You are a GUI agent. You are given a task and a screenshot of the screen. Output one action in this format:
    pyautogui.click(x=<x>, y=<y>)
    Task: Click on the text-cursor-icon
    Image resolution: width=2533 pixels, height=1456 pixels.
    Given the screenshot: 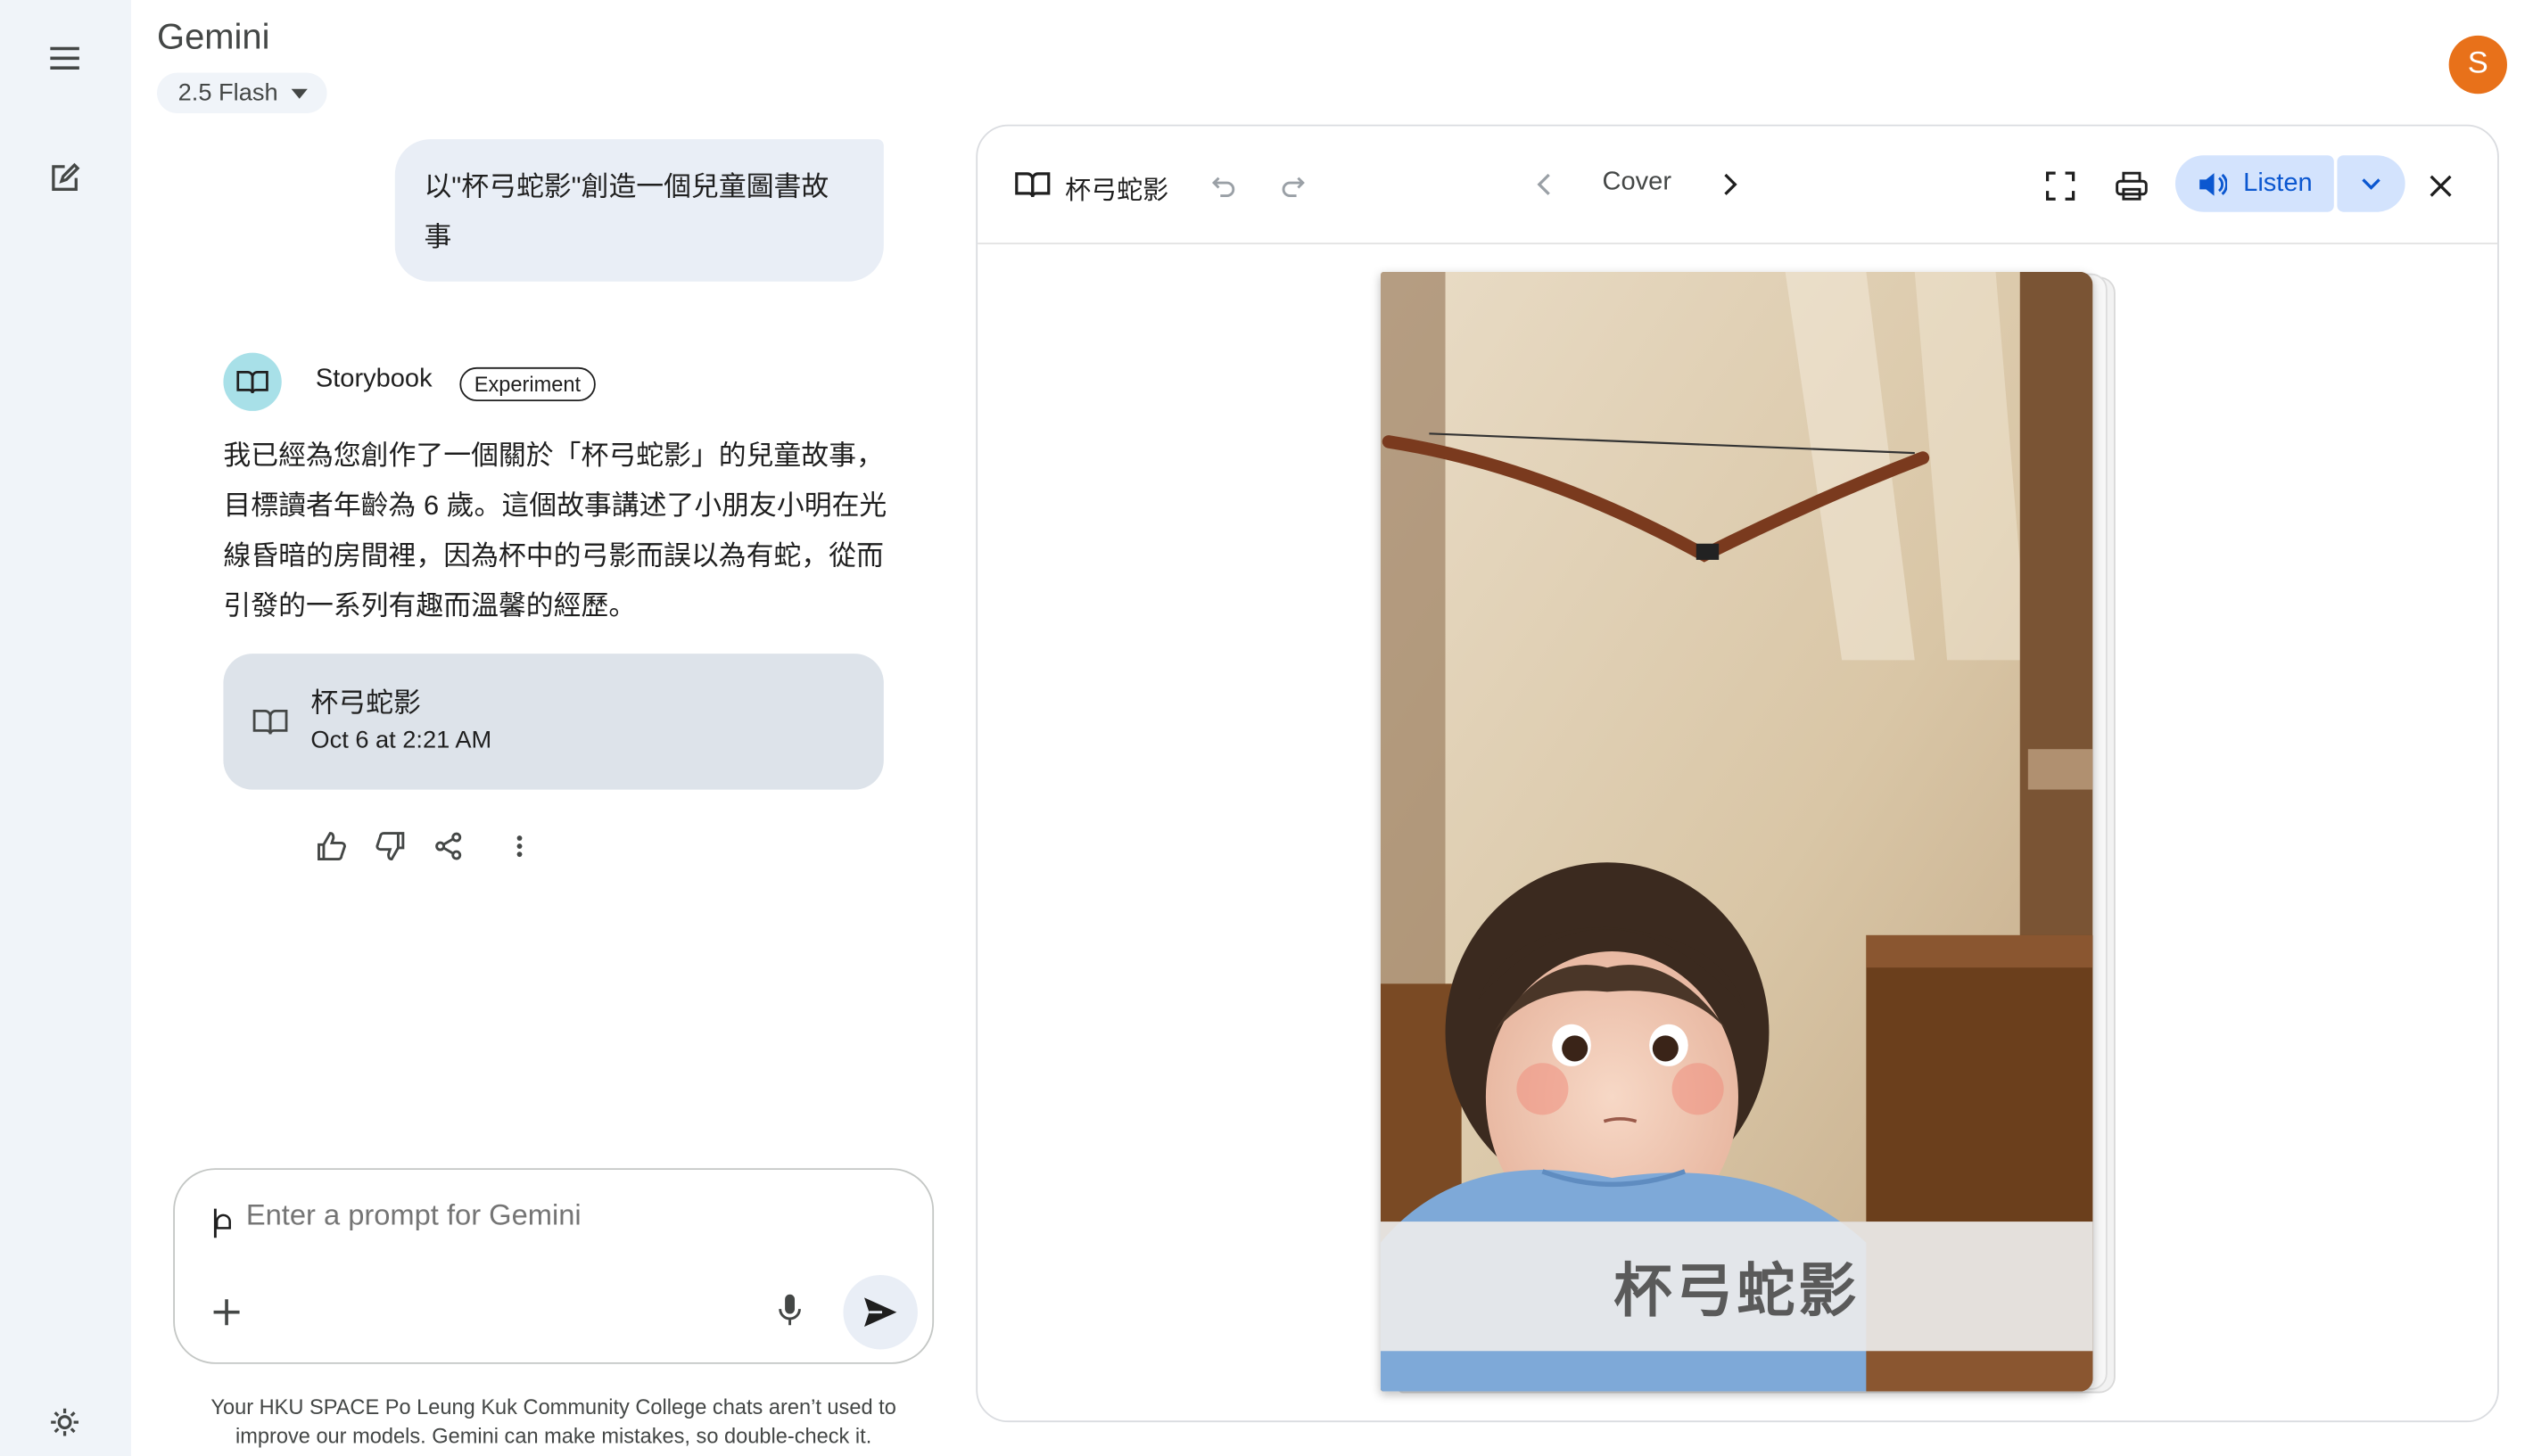 What is the action you would take?
    pyautogui.click(x=222, y=1223)
    